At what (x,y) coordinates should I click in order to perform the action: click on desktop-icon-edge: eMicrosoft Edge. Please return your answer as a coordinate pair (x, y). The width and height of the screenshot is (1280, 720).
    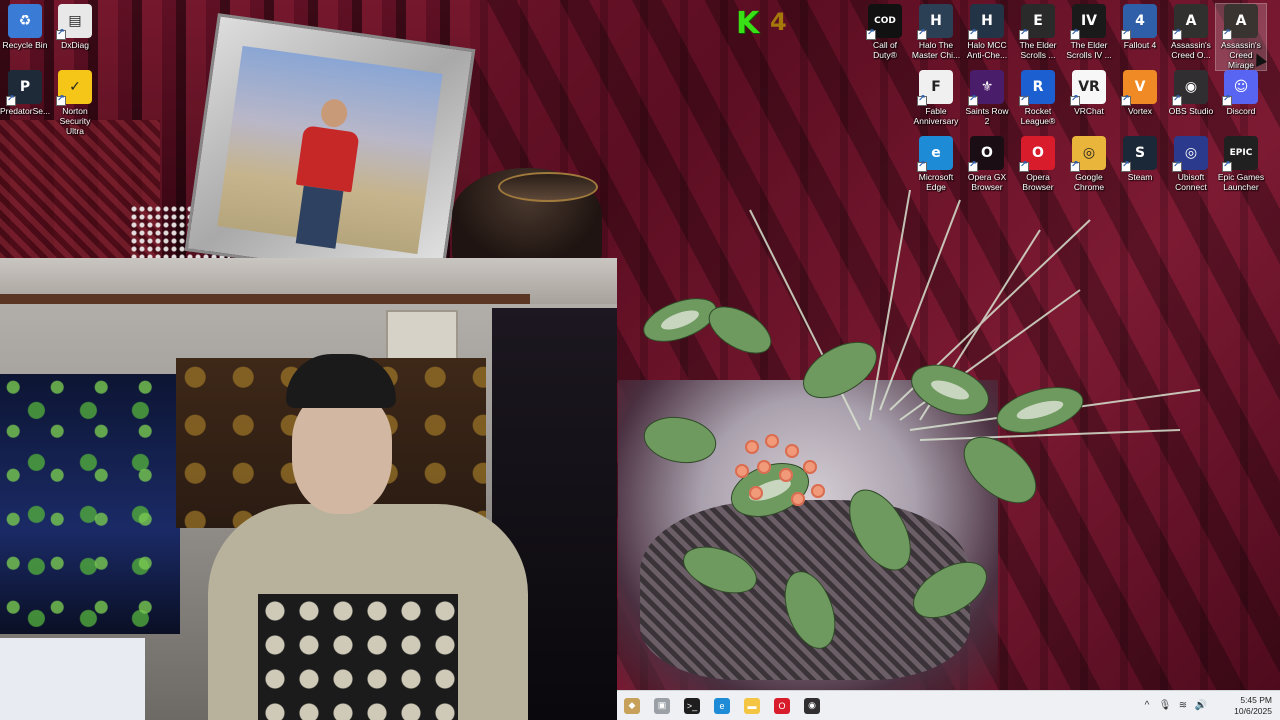
    Looking at the image, I should click on (936, 164).